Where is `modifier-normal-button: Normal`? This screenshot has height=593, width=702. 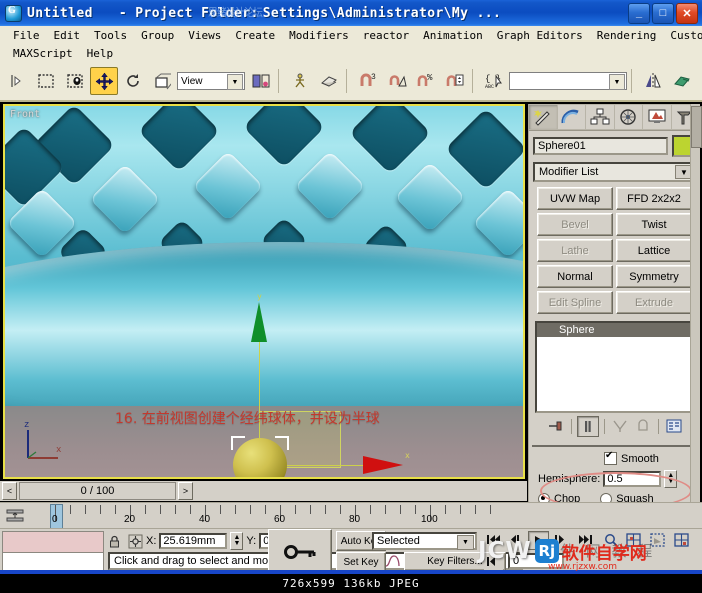 modifier-normal-button: Normal is located at coordinates (575, 276).